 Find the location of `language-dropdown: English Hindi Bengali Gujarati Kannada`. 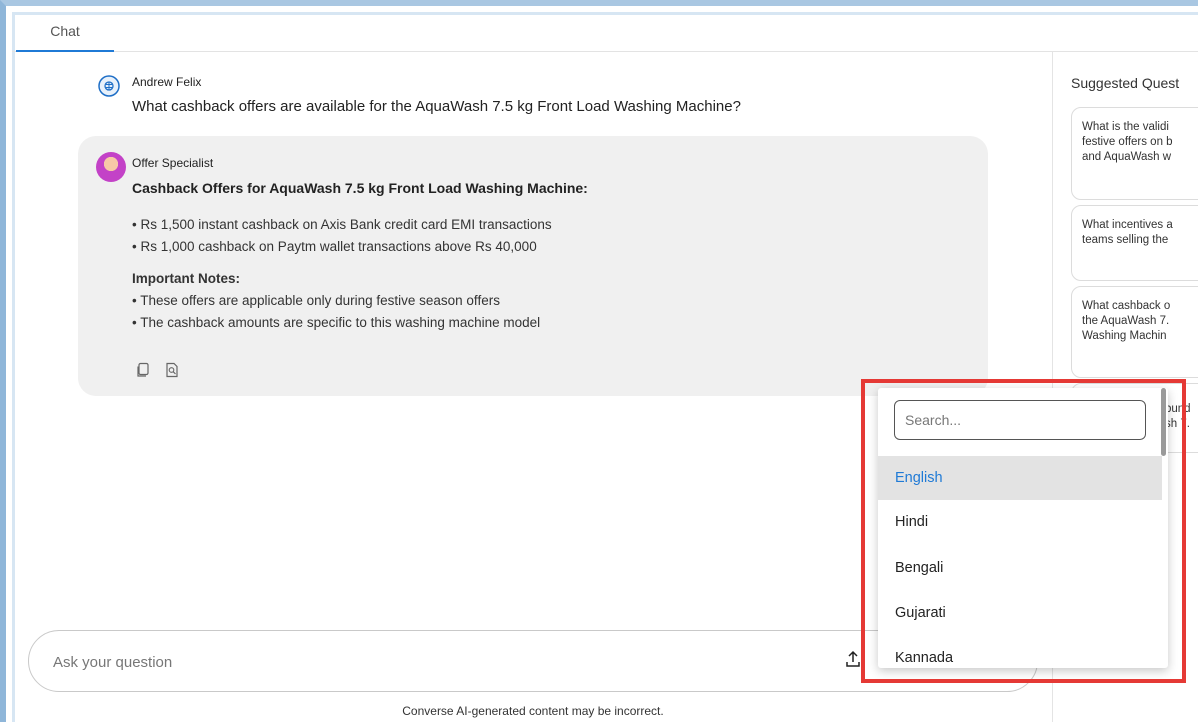

language-dropdown: English Hindi Bengali Gujarati Kannada is located at coordinates (1023, 528).